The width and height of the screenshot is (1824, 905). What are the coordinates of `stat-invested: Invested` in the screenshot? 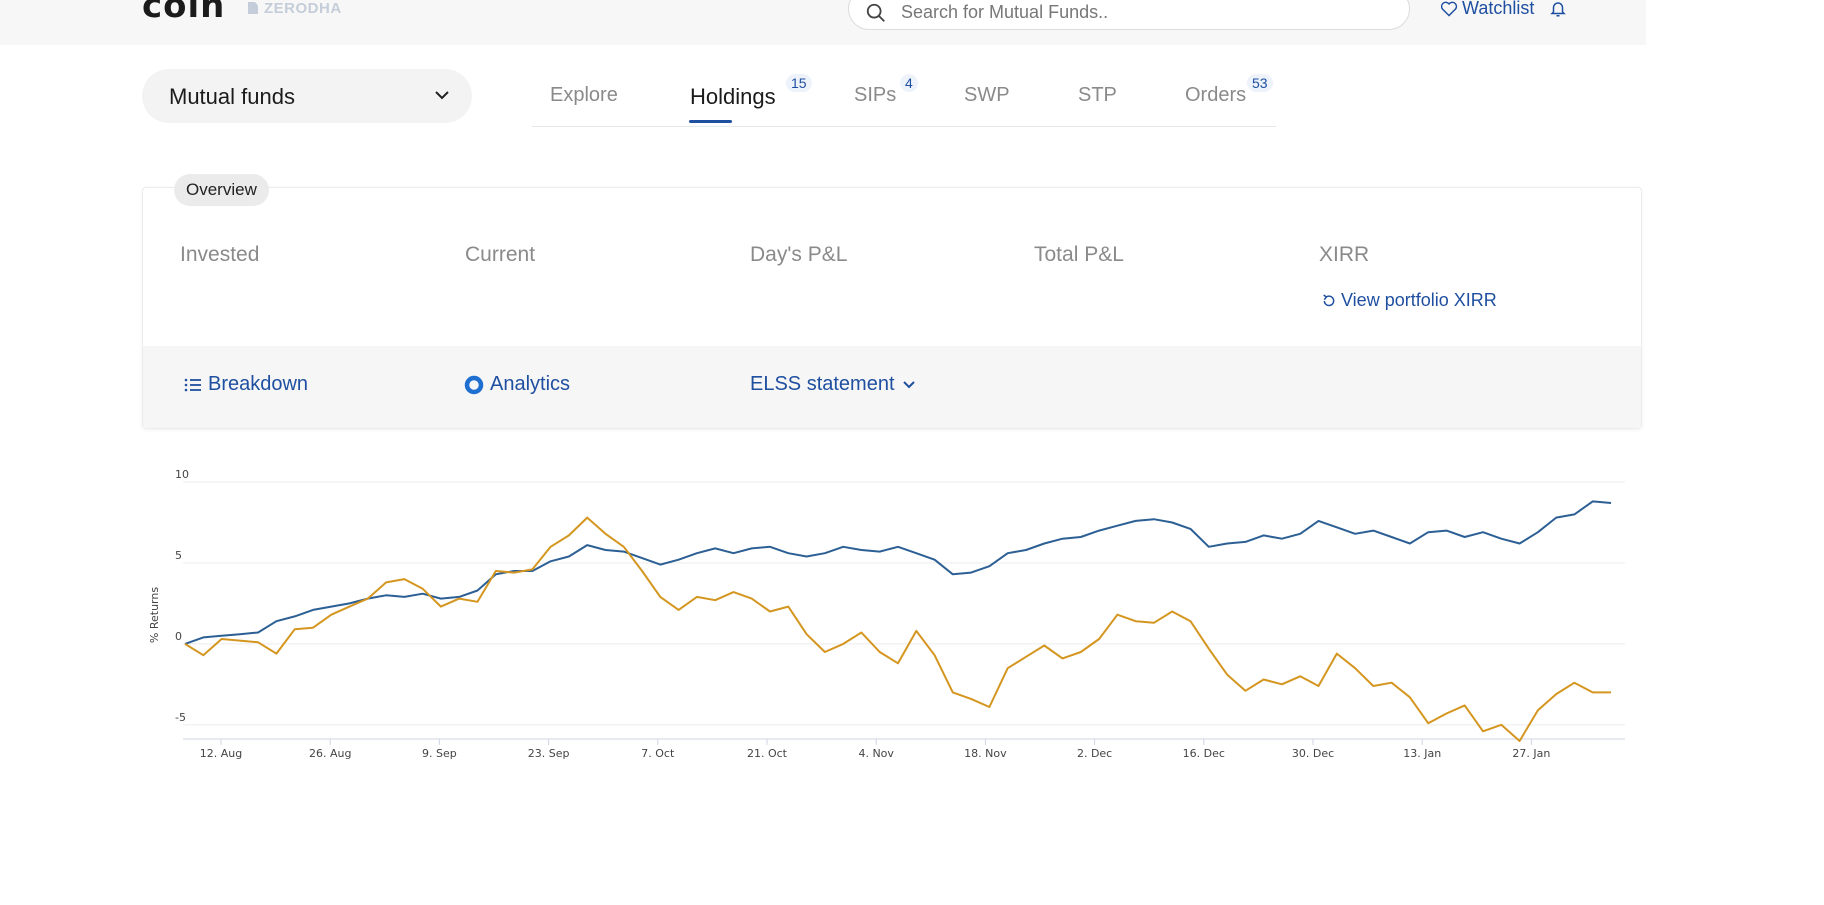 It's located at (220, 254).